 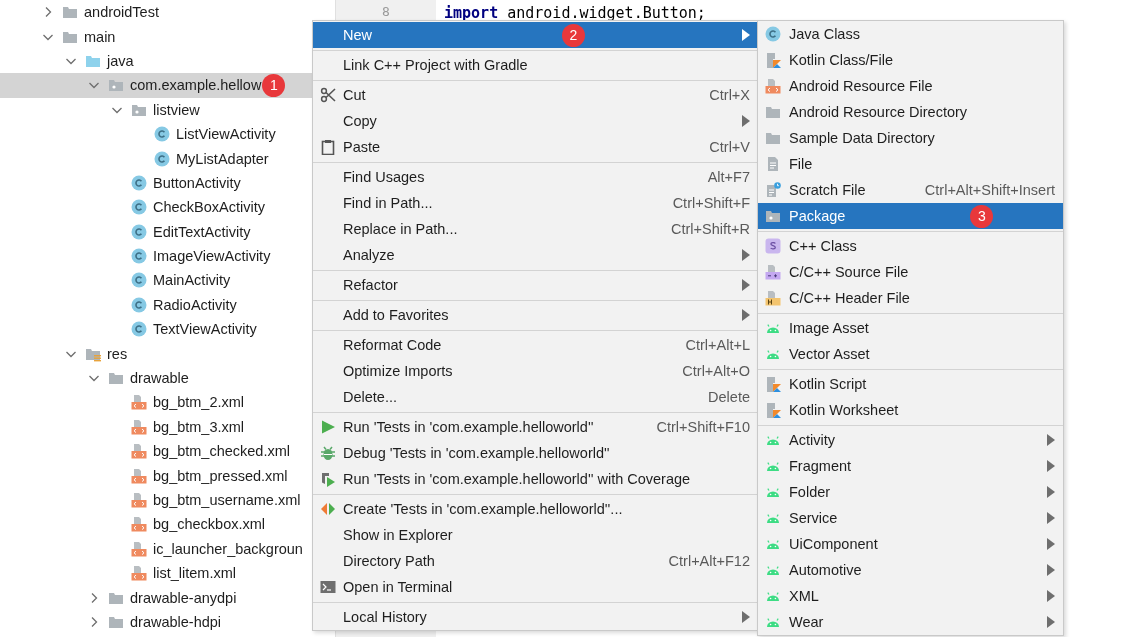 What do you see at coordinates (910, 112) in the screenshot?
I see `menu-item: Android Resource Directory` at bounding box center [910, 112].